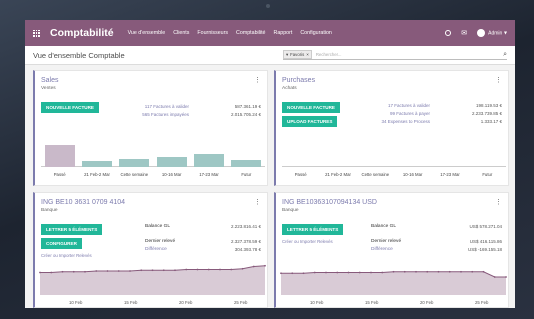 The image size is (534, 319). I want to click on bills-to-pay-amount: 2.233.739.85 €, so click(486, 113).